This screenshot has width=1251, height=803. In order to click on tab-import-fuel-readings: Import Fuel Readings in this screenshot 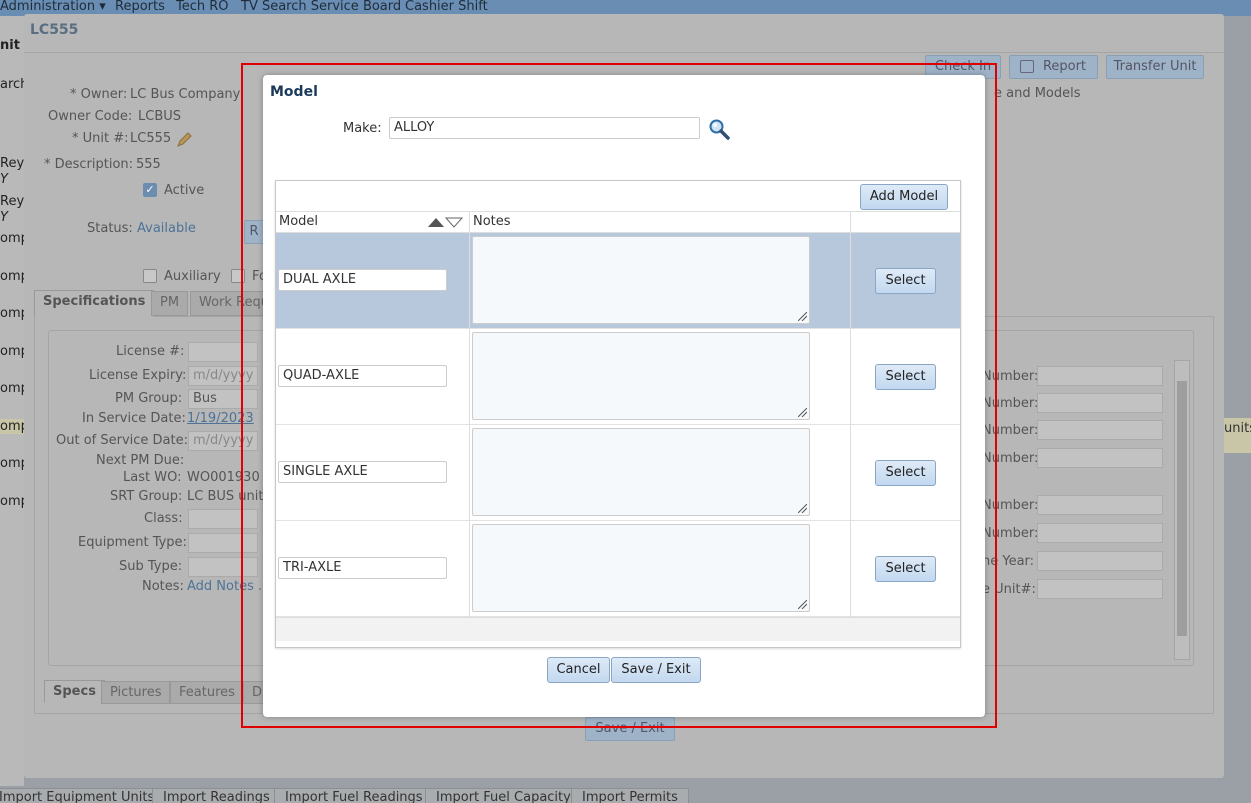, I will do `click(354, 795)`.